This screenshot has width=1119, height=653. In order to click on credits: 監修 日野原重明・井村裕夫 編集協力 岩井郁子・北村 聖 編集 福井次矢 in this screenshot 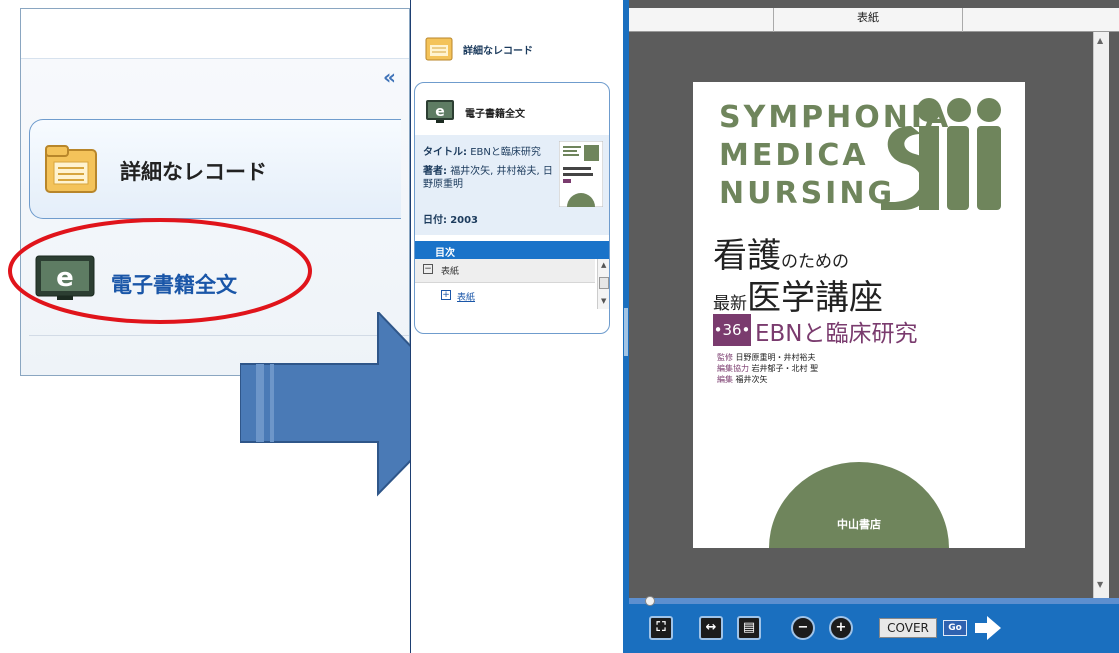, I will do `click(767, 368)`.